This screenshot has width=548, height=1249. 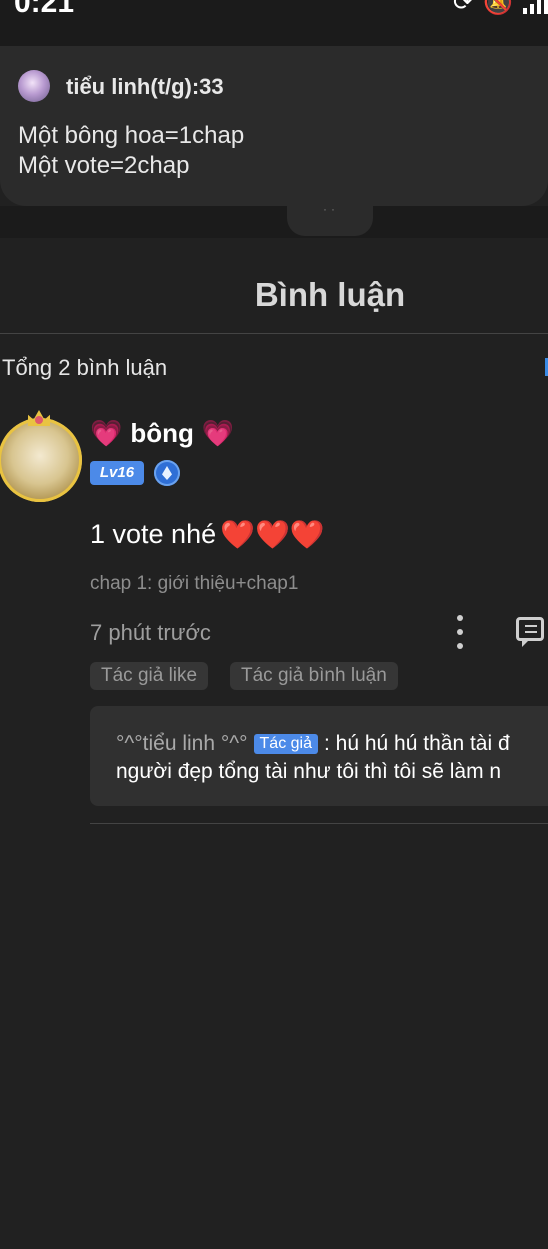 What do you see at coordinates (145, 86) in the screenshot?
I see `notification-title: tiểu linh(t/g):33` at bounding box center [145, 86].